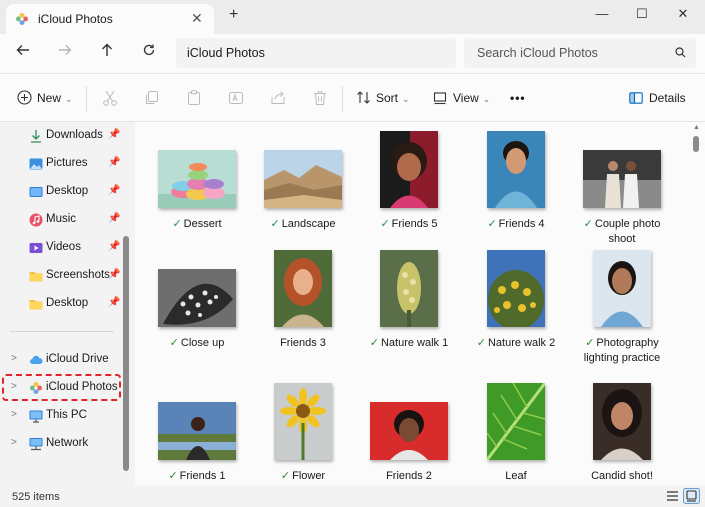 The image size is (705, 507). What do you see at coordinates (602, 14) in the screenshot?
I see `minimize-button: —` at bounding box center [602, 14].